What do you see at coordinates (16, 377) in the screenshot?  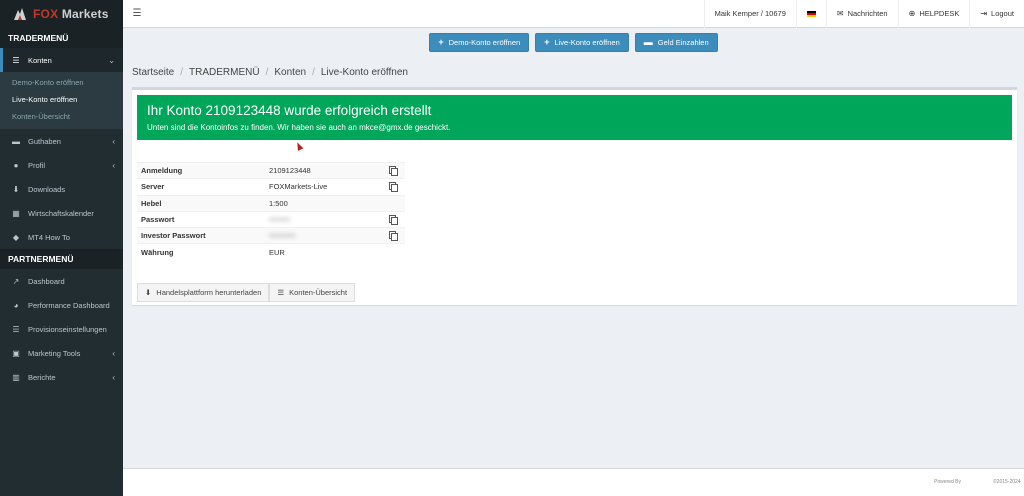 I see `bar-chart-icon: ▥` at bounding box center [16, 377].